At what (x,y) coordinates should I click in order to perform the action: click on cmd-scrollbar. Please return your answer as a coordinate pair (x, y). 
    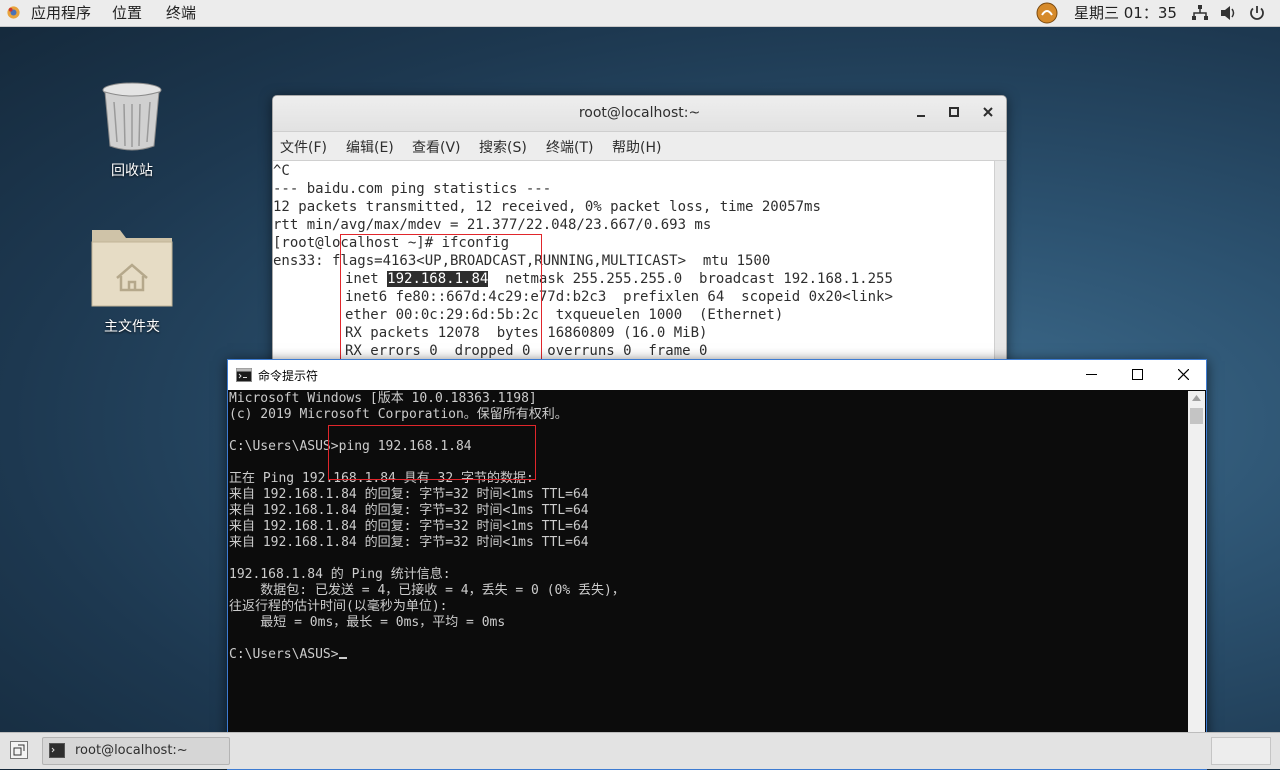
    Looking at the image, I should click on (1196, 580).